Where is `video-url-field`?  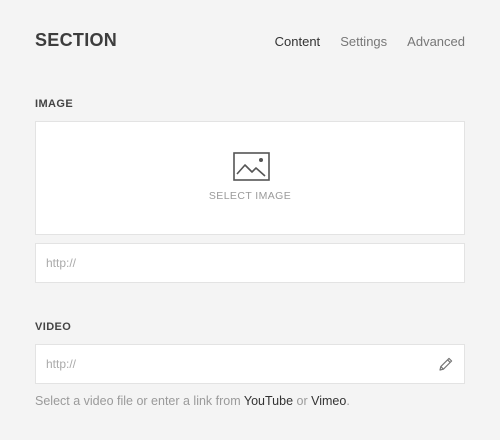 video-url-field is located at coordinates (250, 364).